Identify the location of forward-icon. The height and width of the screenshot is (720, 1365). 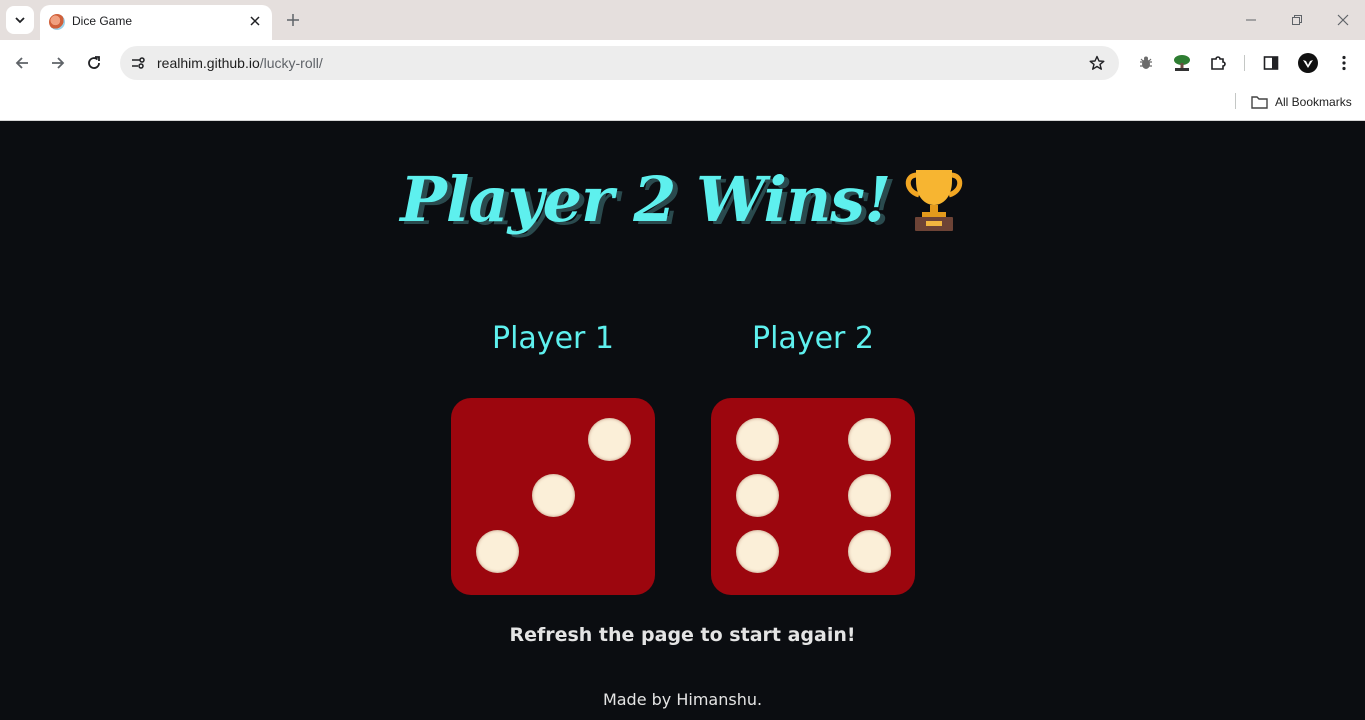
(58, 63).